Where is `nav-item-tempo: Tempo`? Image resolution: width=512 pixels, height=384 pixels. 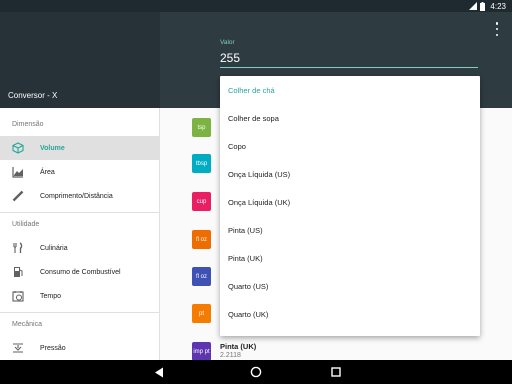
nav-item-tempo: Tempo is located at coordinates (80, 296).